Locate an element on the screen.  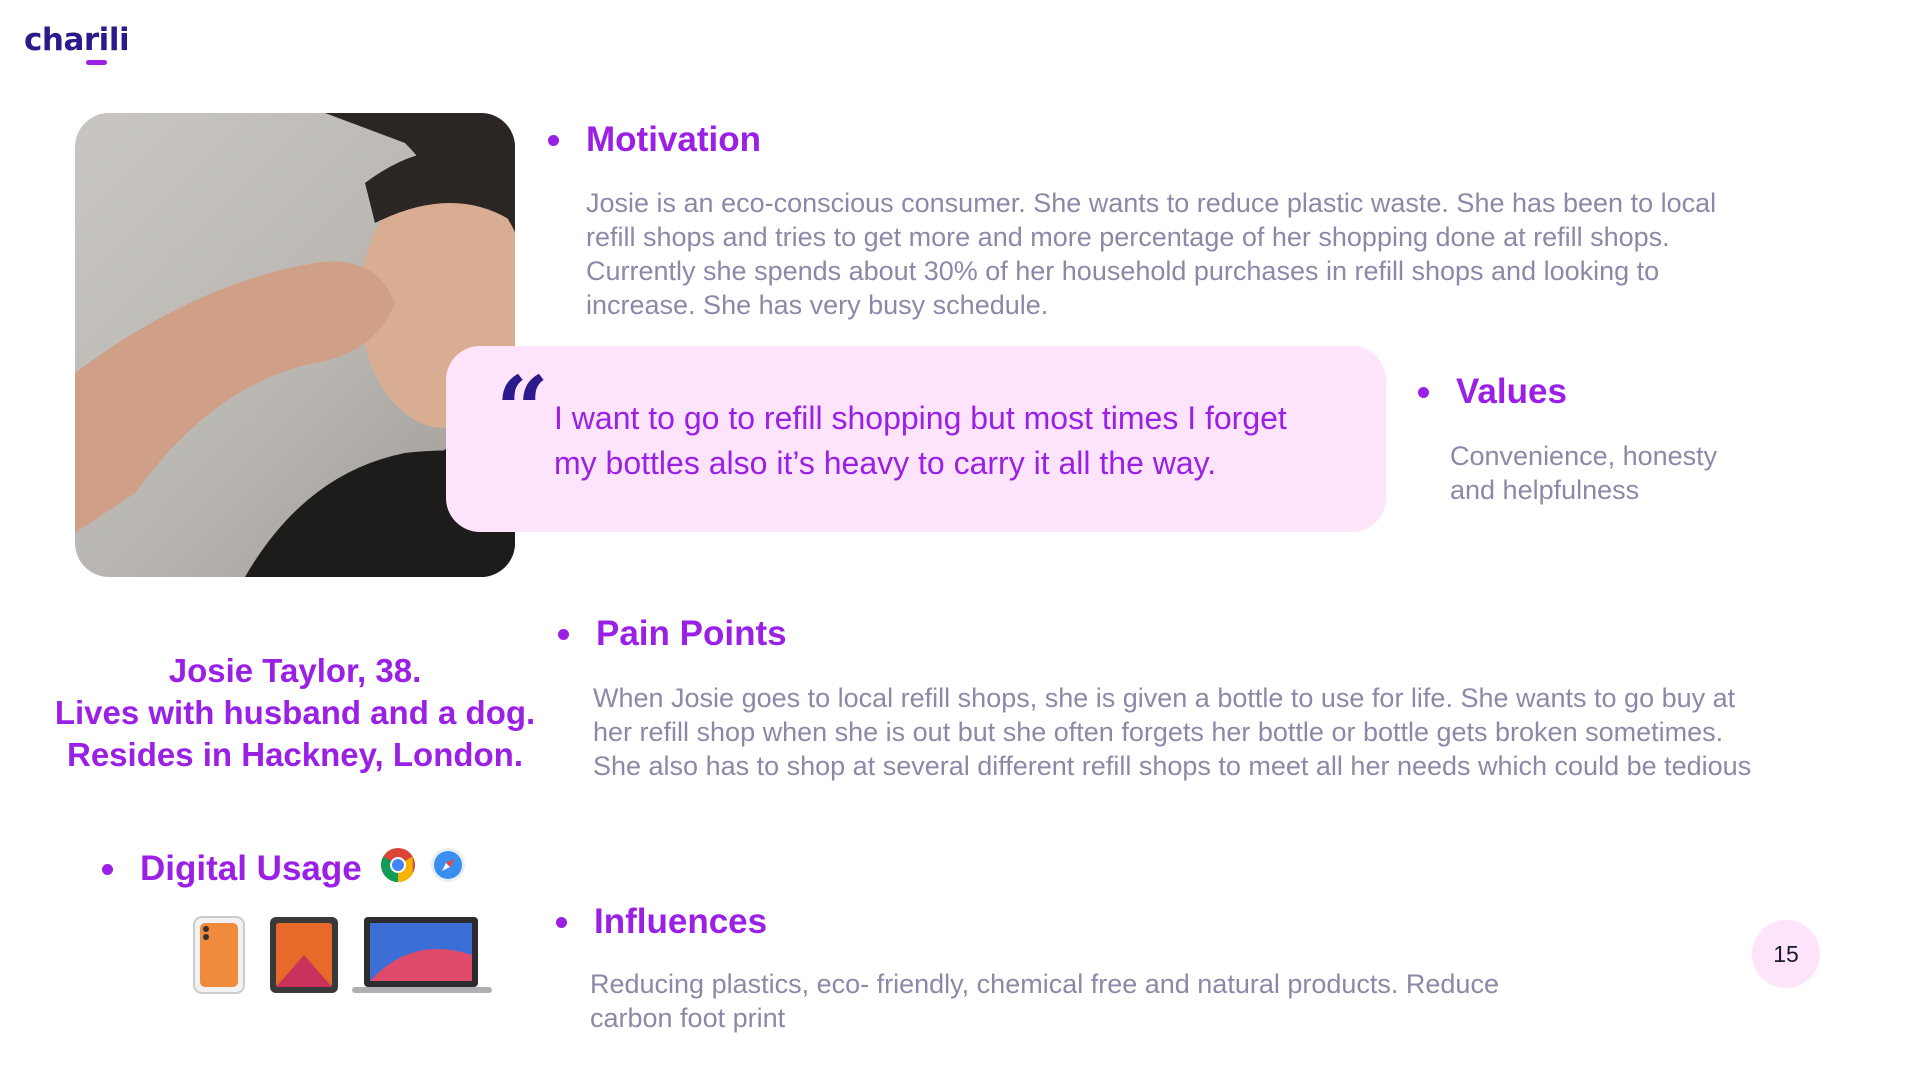
values-heading: Values is located at coordinates (1492, 392).